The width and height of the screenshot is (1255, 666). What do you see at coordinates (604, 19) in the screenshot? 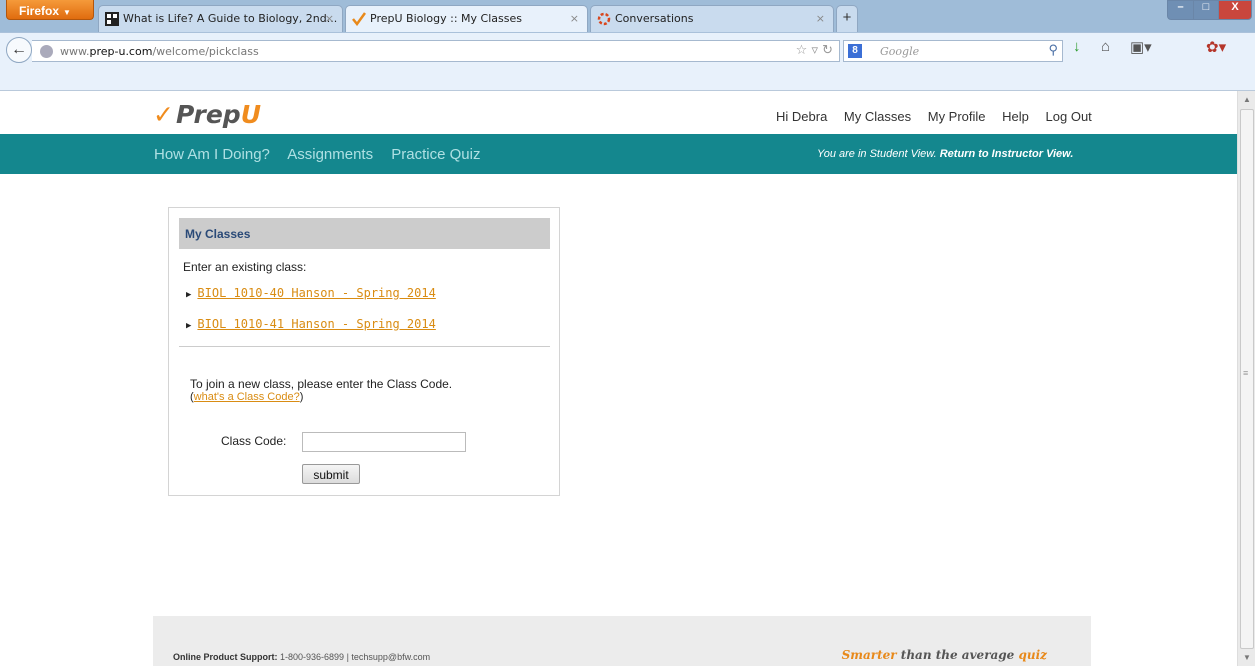
I see `ring-icon` at bounding box center [604, 19].